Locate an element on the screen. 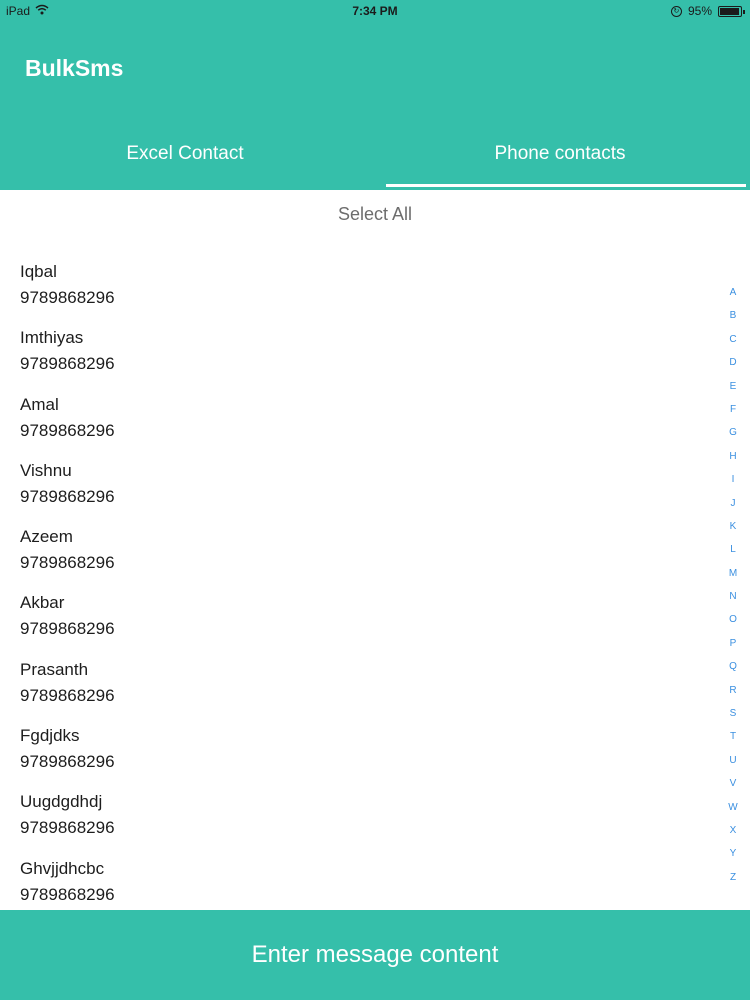 Image resolution: width=750 pixels, height=1000 pixels. contact-name: Iqbal is located at coordinates (38, 271).